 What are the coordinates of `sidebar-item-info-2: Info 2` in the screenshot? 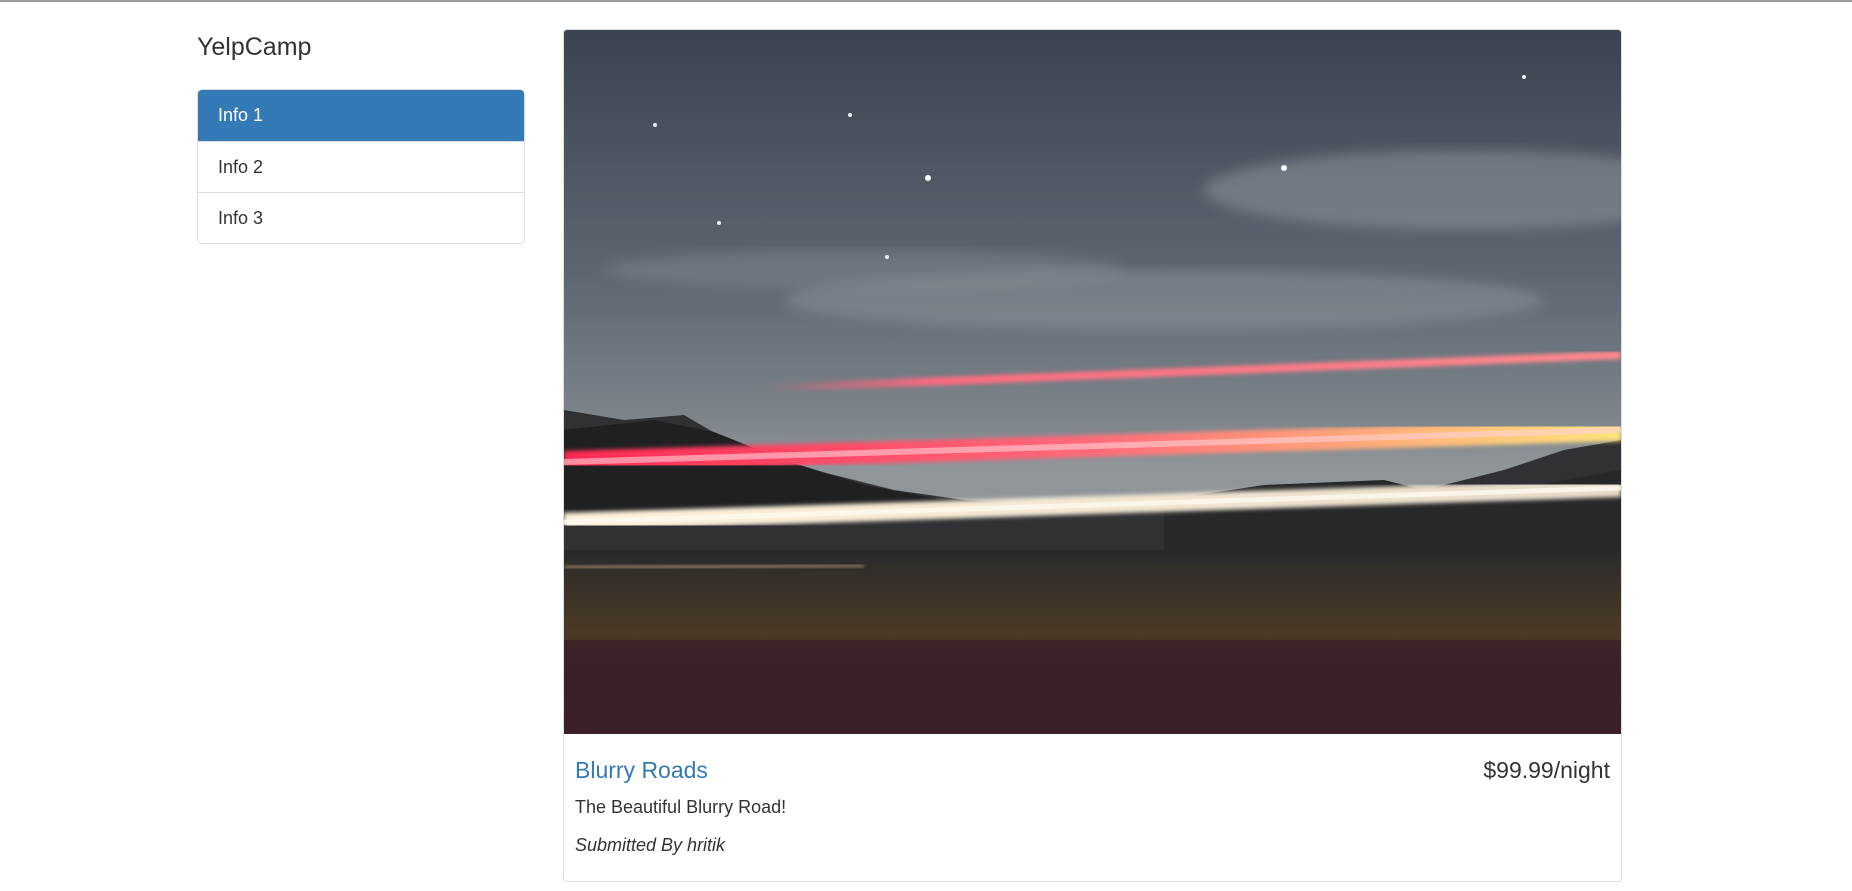 It's located at (361, 166).